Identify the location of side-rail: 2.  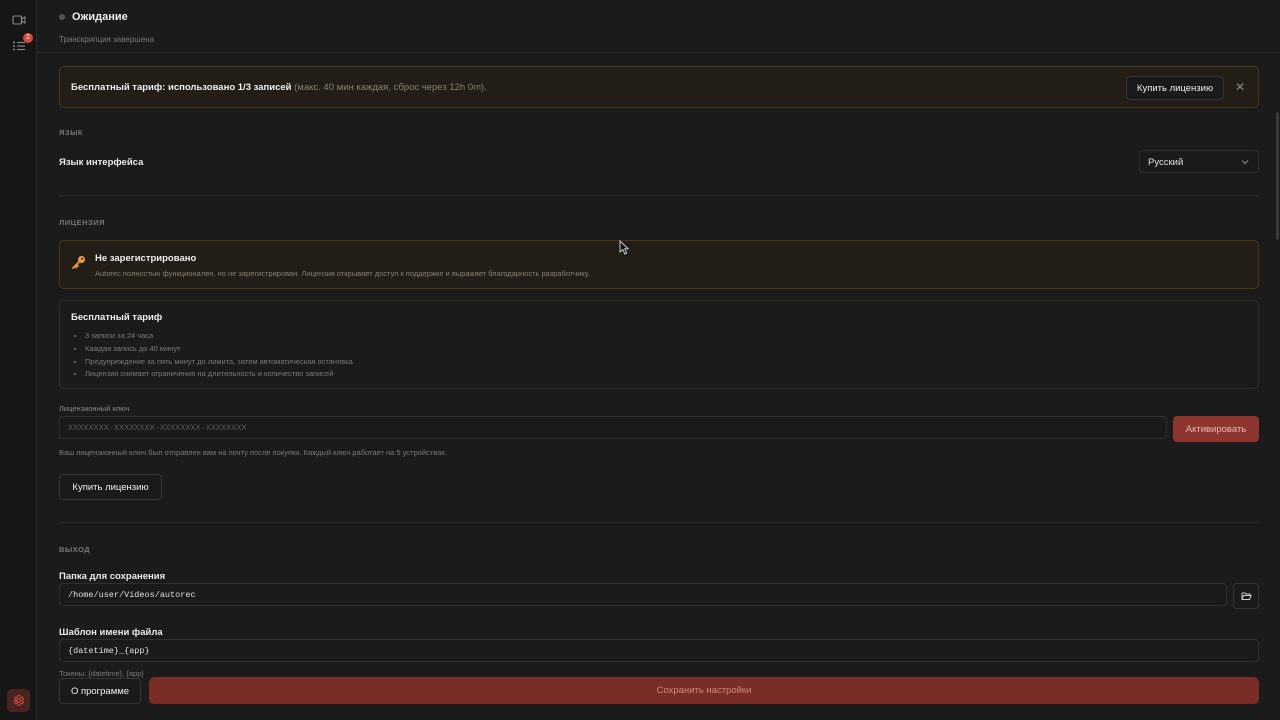
(18, 360).